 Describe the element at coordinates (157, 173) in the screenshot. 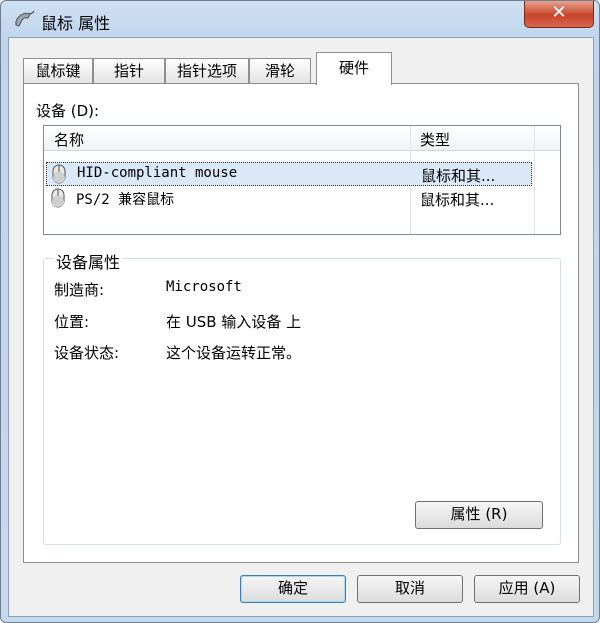

I see `device-name: HID-compliant mouse` at that location.